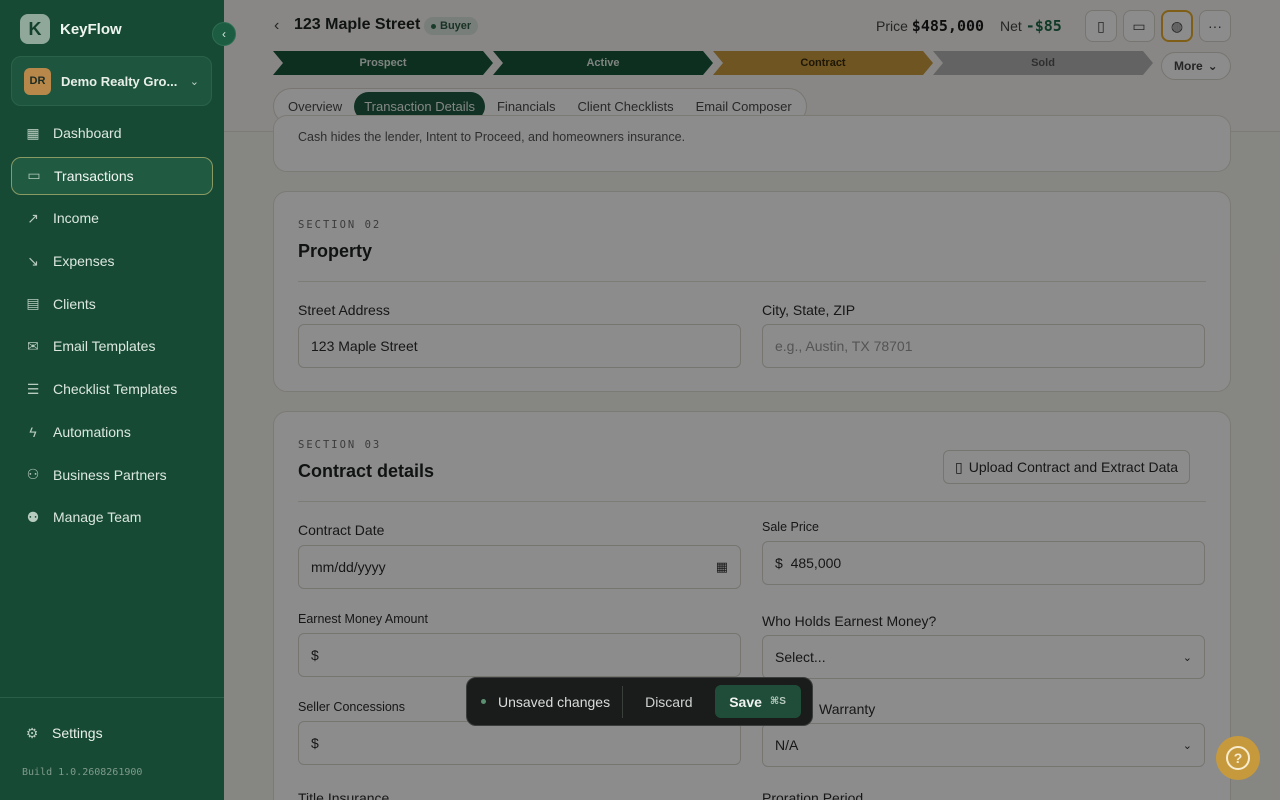 The image size is (1280, 800). I want to click on help-button: ?, so click(1238, 758).